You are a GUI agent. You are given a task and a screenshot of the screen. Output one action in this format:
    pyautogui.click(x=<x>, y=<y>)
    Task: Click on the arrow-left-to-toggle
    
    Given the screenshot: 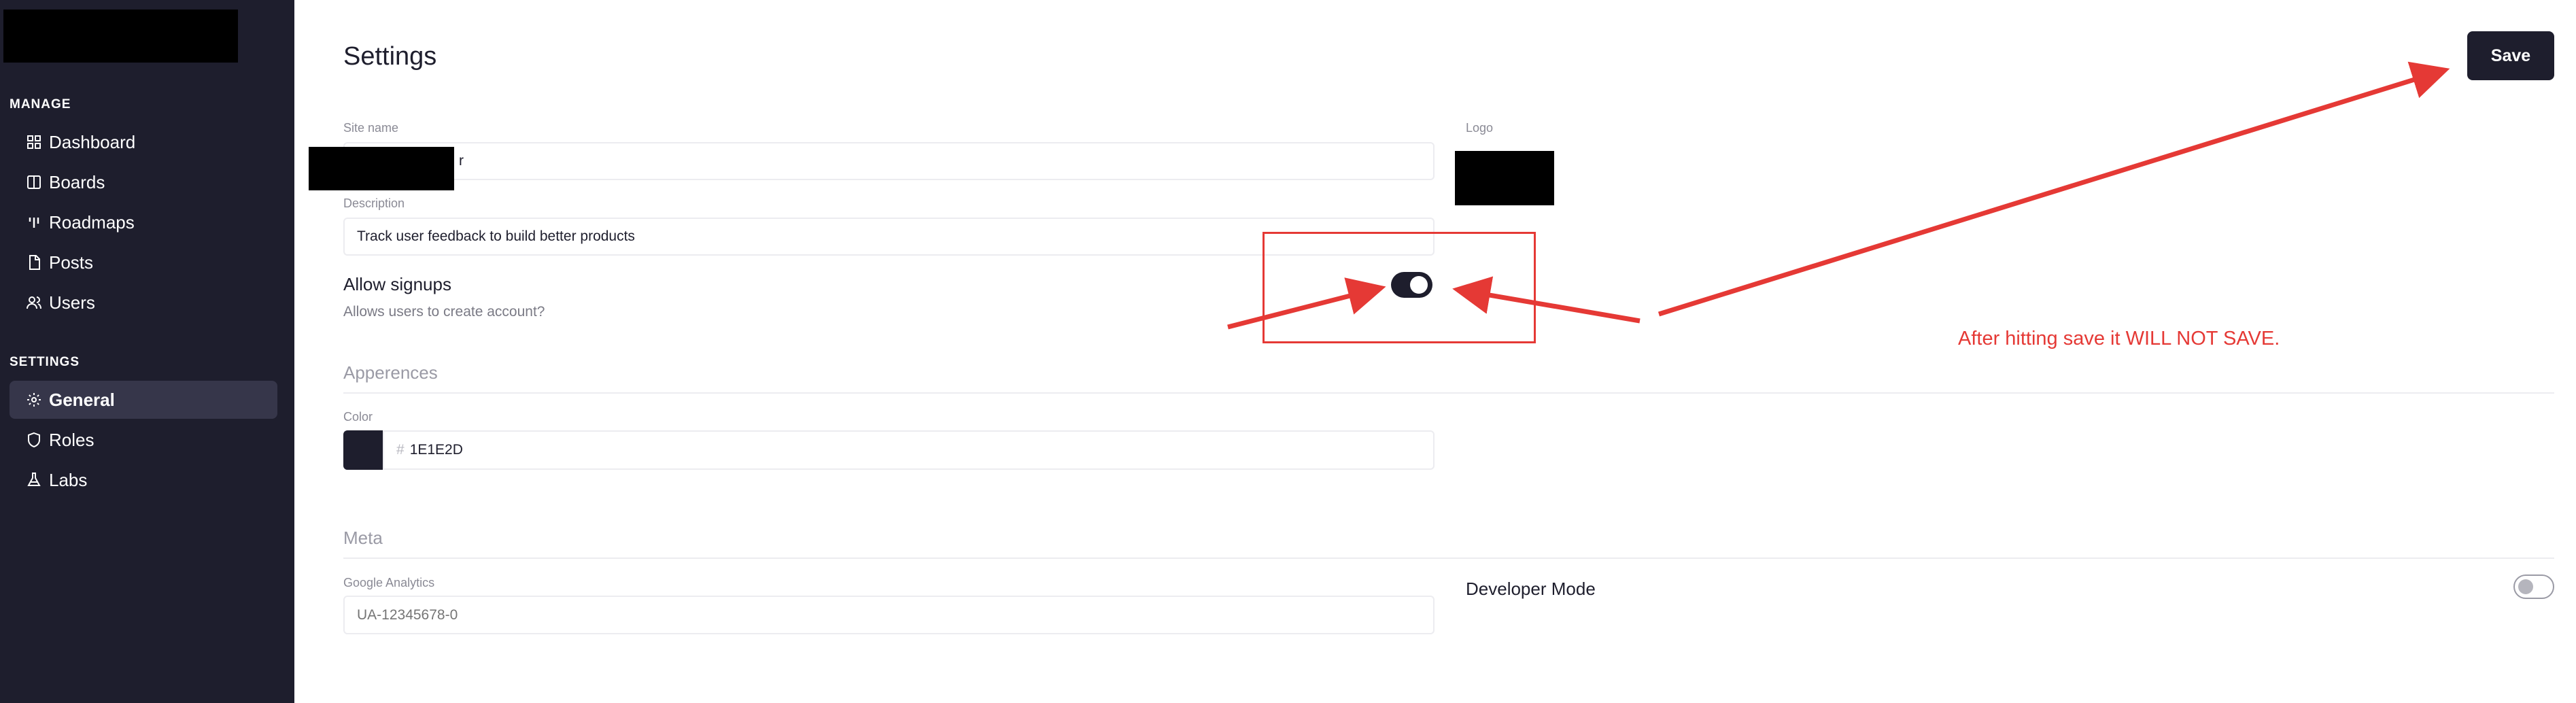 What is the action you would take?
    pyautogui.click(x=1306, y=303)
    